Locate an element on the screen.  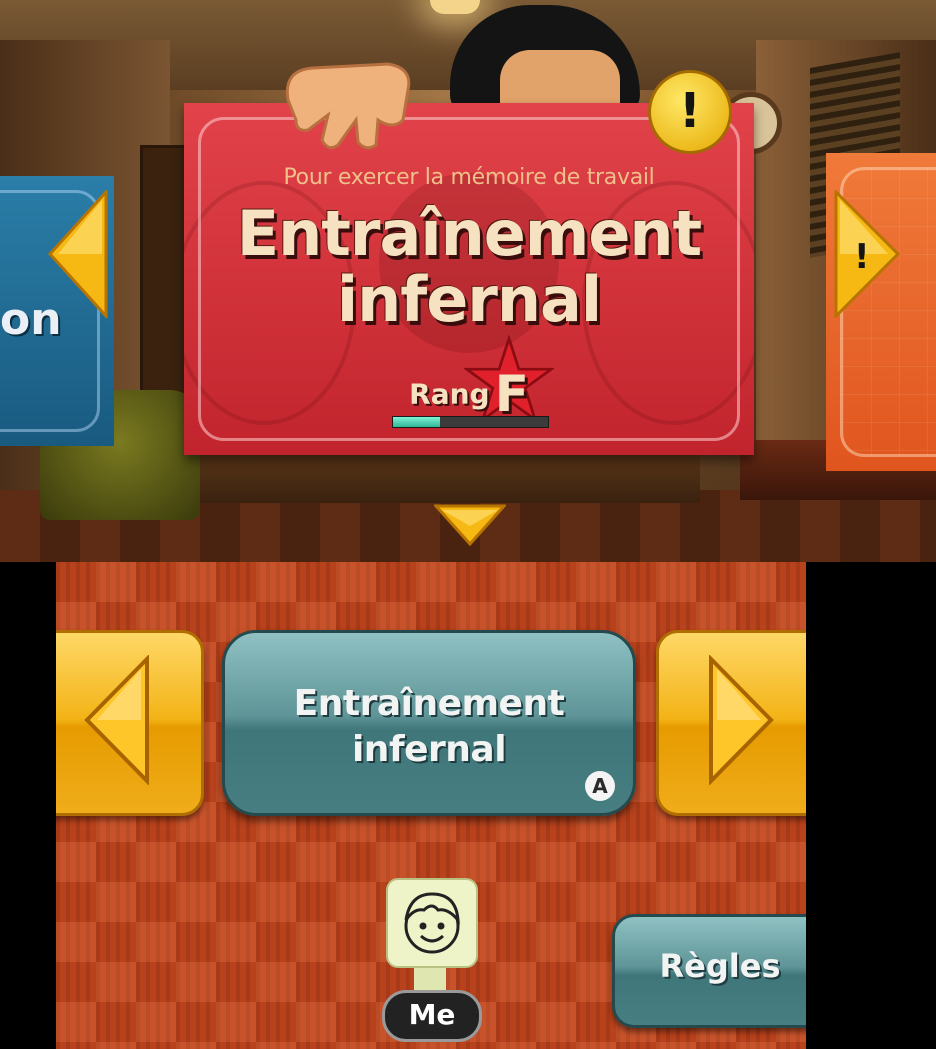
rules-button: Règles is located at coordinates (709, 971).